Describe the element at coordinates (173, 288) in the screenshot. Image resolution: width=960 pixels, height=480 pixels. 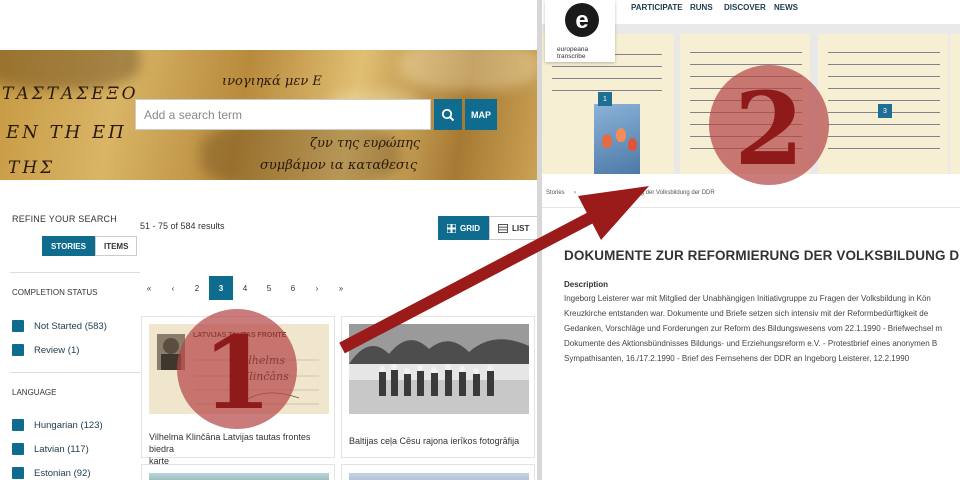
I see `page-prev: ‹` at that location.